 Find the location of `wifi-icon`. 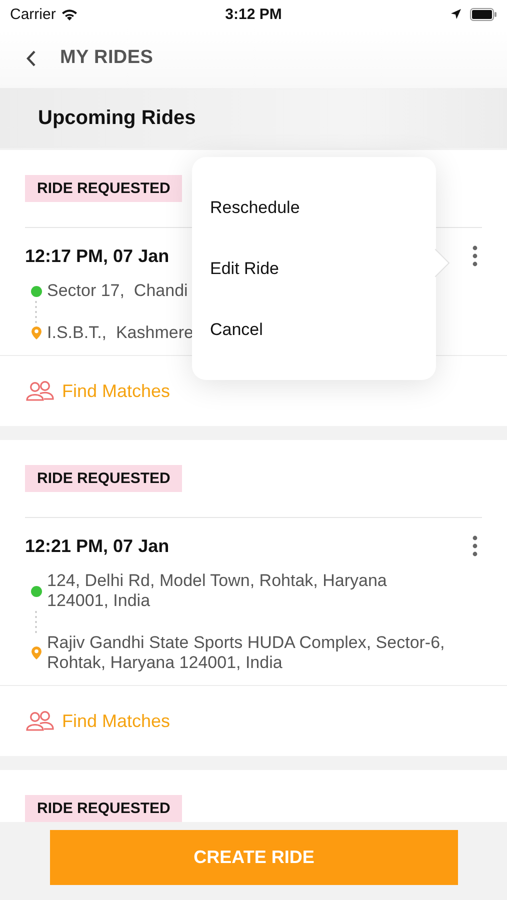

wifi-icon is located at coordinates (69, 14).